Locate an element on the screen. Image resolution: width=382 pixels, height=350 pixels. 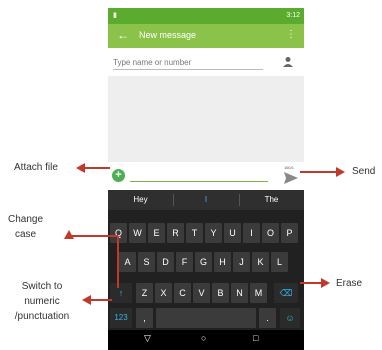
key-w: W is located at coordinates (137, 233).